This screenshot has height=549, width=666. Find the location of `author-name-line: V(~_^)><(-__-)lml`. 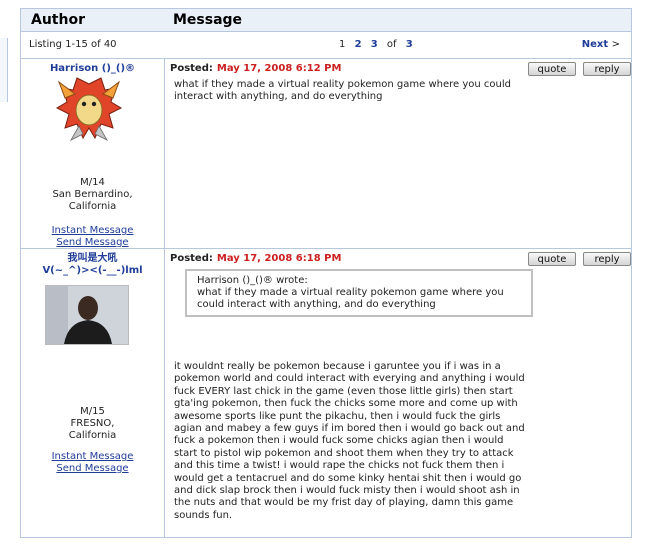

author-name-line: V(~_^)><(-__-)lml is located at coordinates (92, 270).